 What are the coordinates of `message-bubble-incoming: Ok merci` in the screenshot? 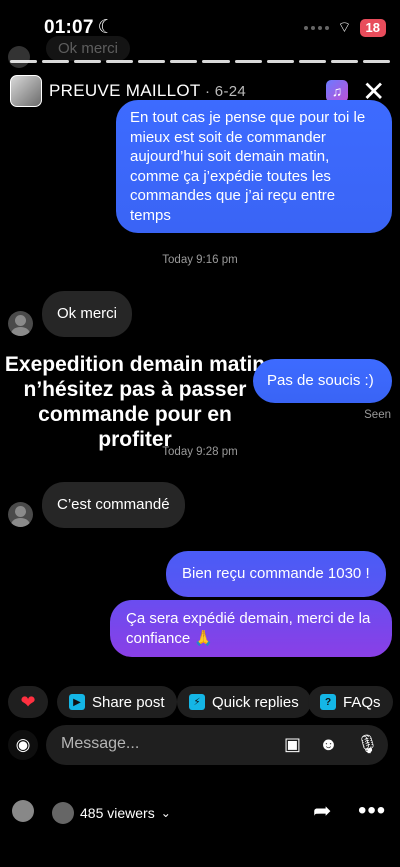 It's located at (87, 314).